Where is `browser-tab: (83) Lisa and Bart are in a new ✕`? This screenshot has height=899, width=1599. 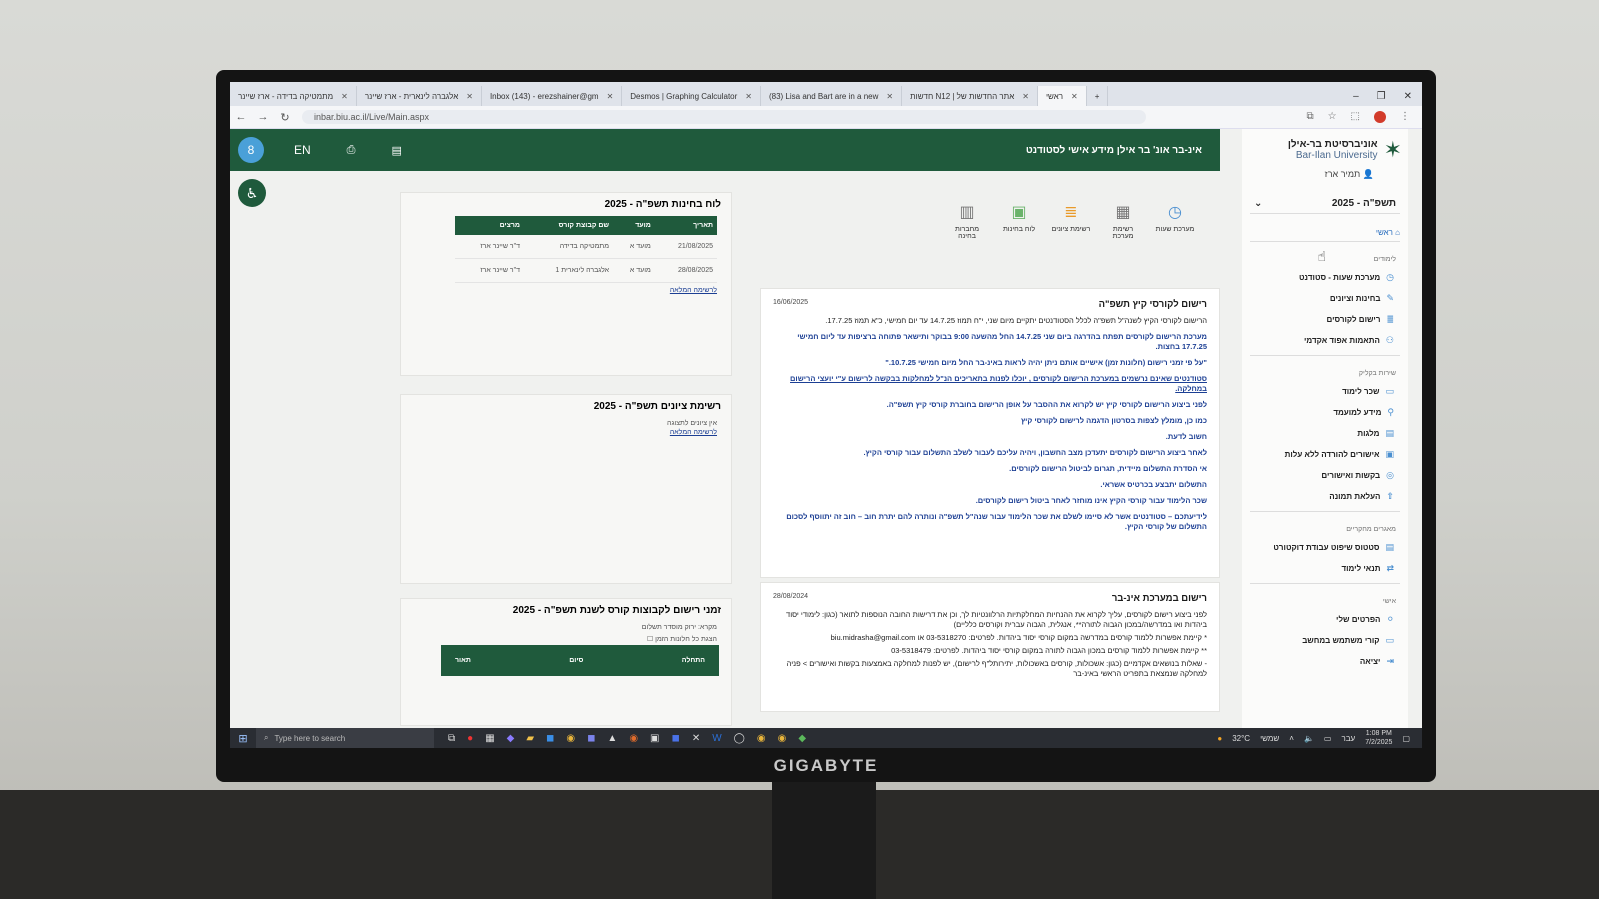 browser-tab: (83) Lisa and Bart are in a new ✕ is located at coordinates (832, 96).